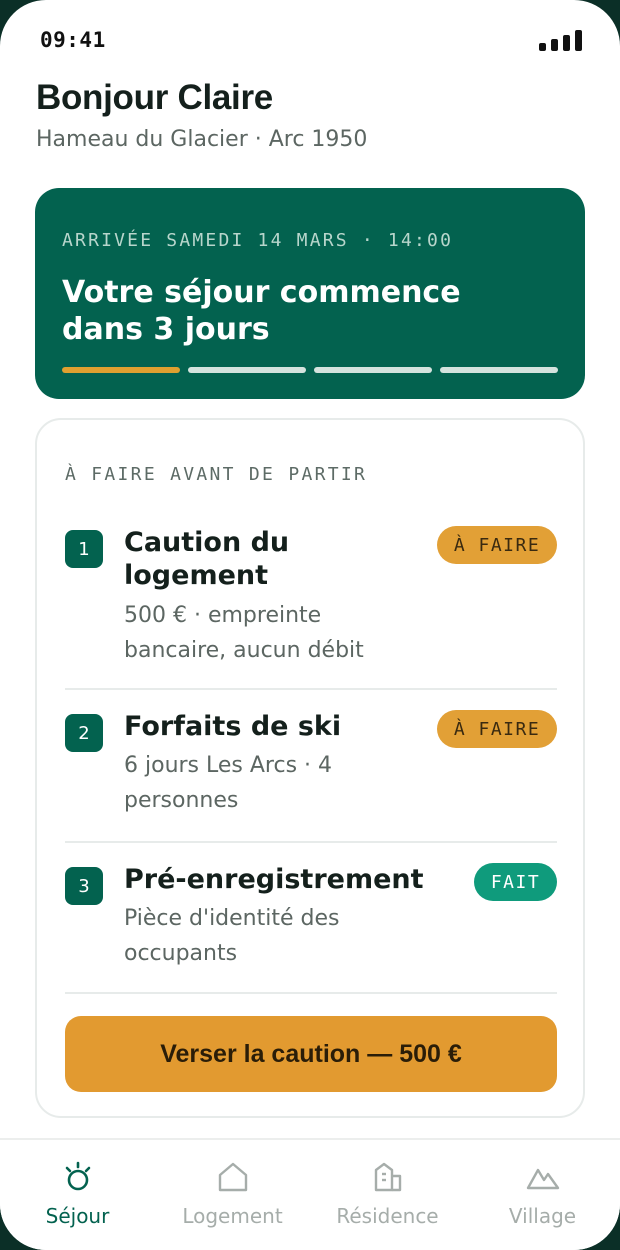  I want to click on stay-progress, so click(310, 370).